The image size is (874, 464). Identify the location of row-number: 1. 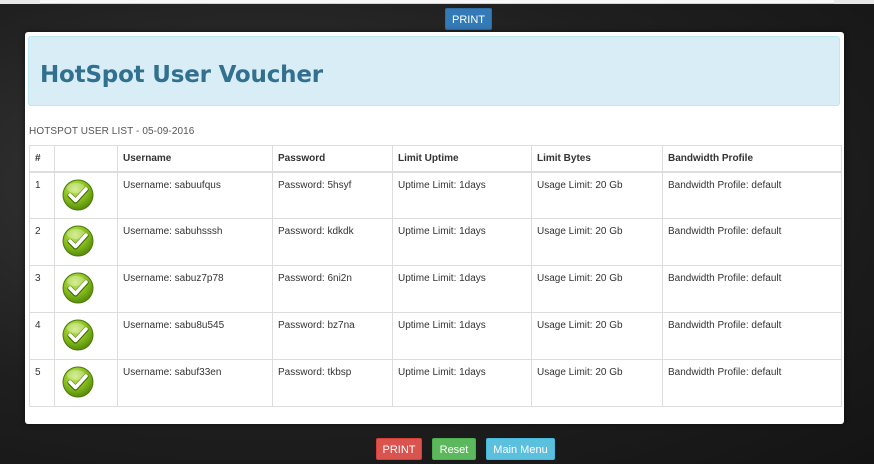
(42, 195).